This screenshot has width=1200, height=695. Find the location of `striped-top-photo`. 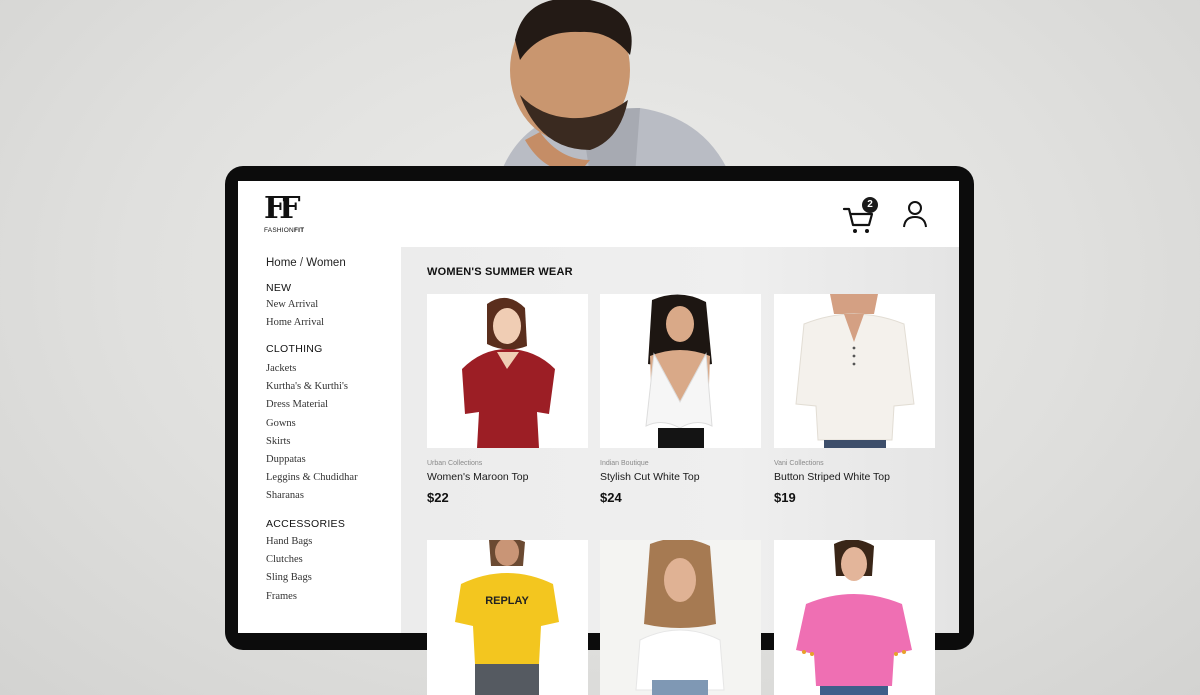

striped-top-photo is located at coordinates (854, 371).